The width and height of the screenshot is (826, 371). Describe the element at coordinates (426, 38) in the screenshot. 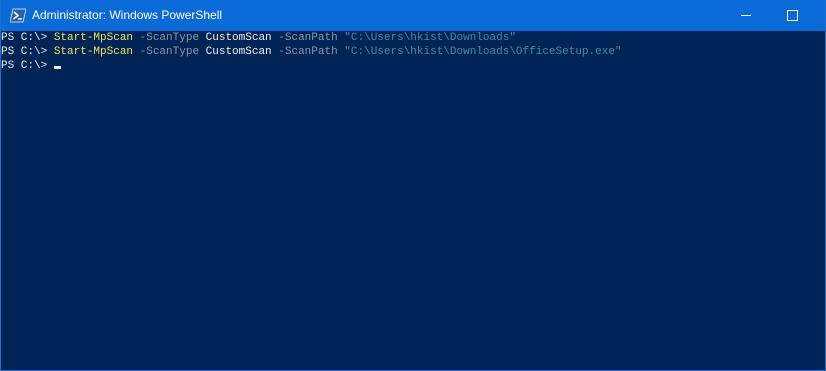

I see `string-argument: "C:\Users\hkist\Downloads"` at that location.